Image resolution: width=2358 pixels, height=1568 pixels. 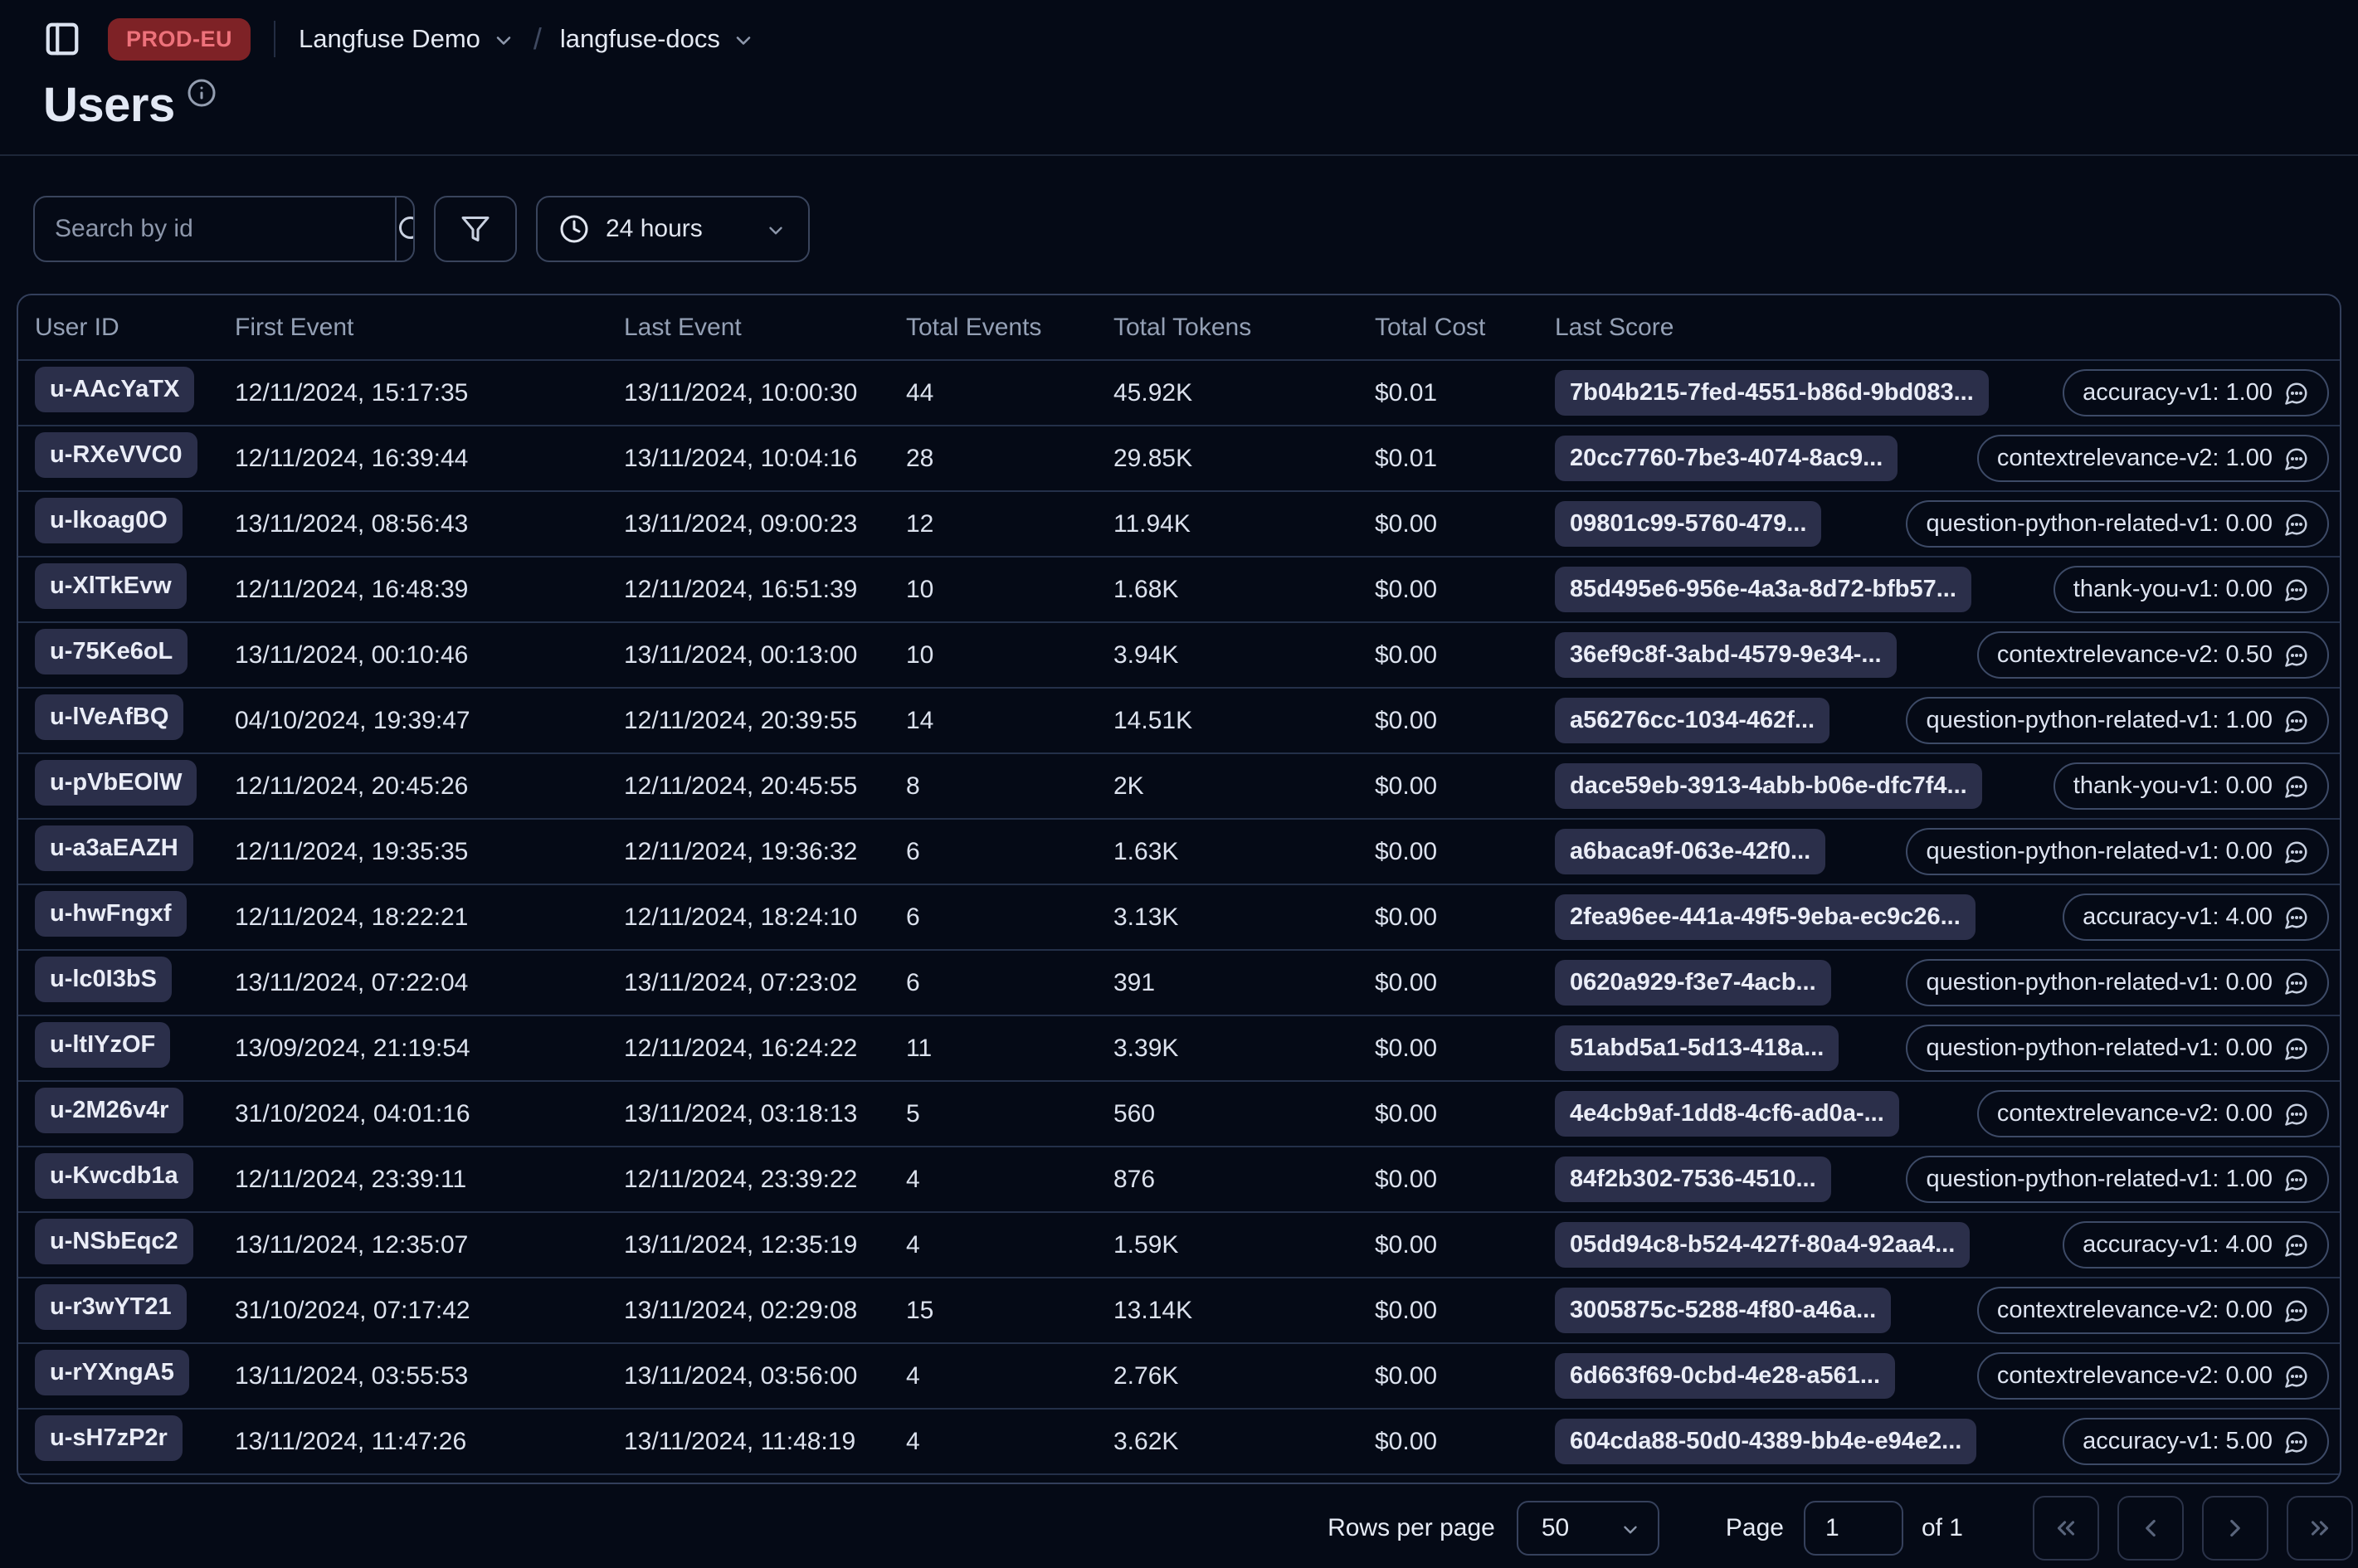 What do you see at coordinates (1614, 327) in the screenshot?
I see `column-header-last-score: Last Score` at bounding box center [1614, 327].